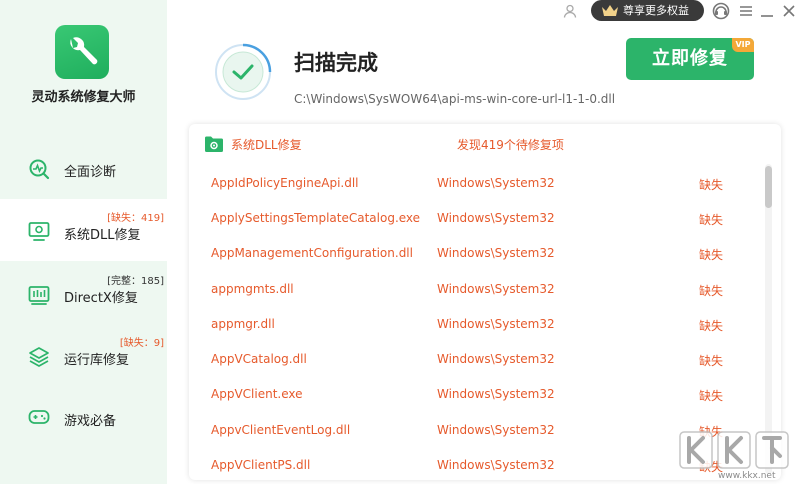 Image resolution: width=800 pixels, height=484 pixels. I want to click on repair-now-button: 立即修复 VIP, so click(690, 59).